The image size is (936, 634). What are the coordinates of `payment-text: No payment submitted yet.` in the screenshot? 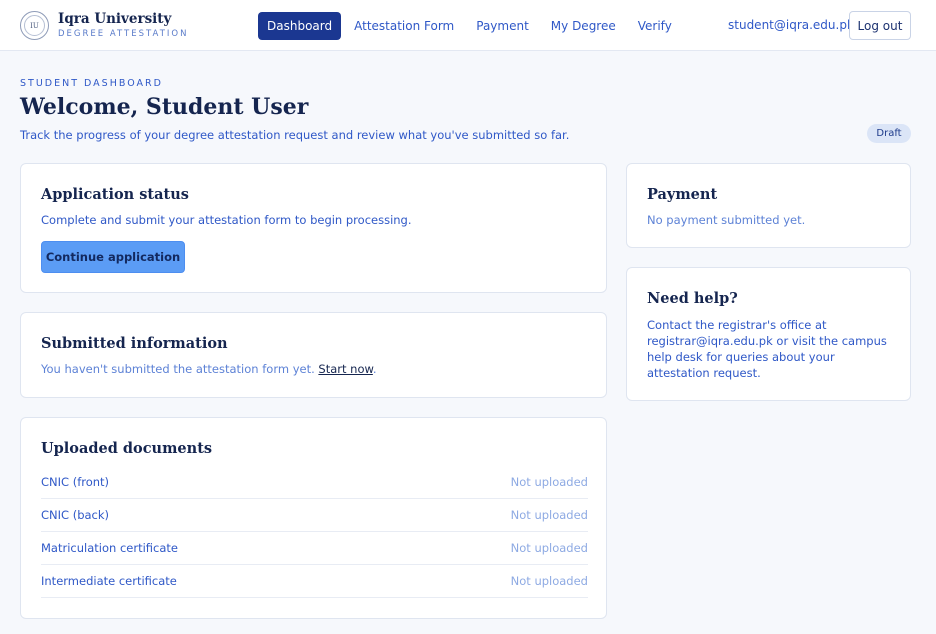 It's located at (726, 220).